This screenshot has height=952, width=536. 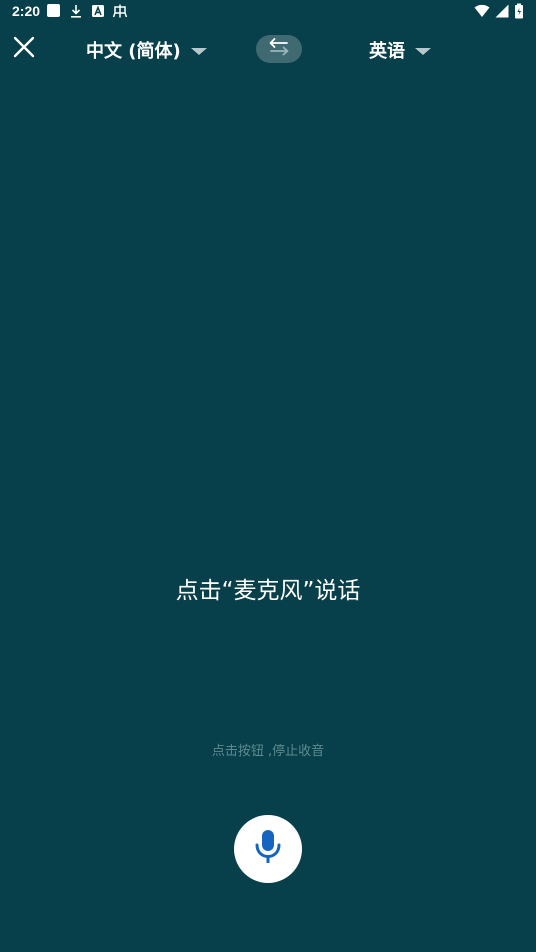 I want to click on app-icon, so click(x=120, y=11).